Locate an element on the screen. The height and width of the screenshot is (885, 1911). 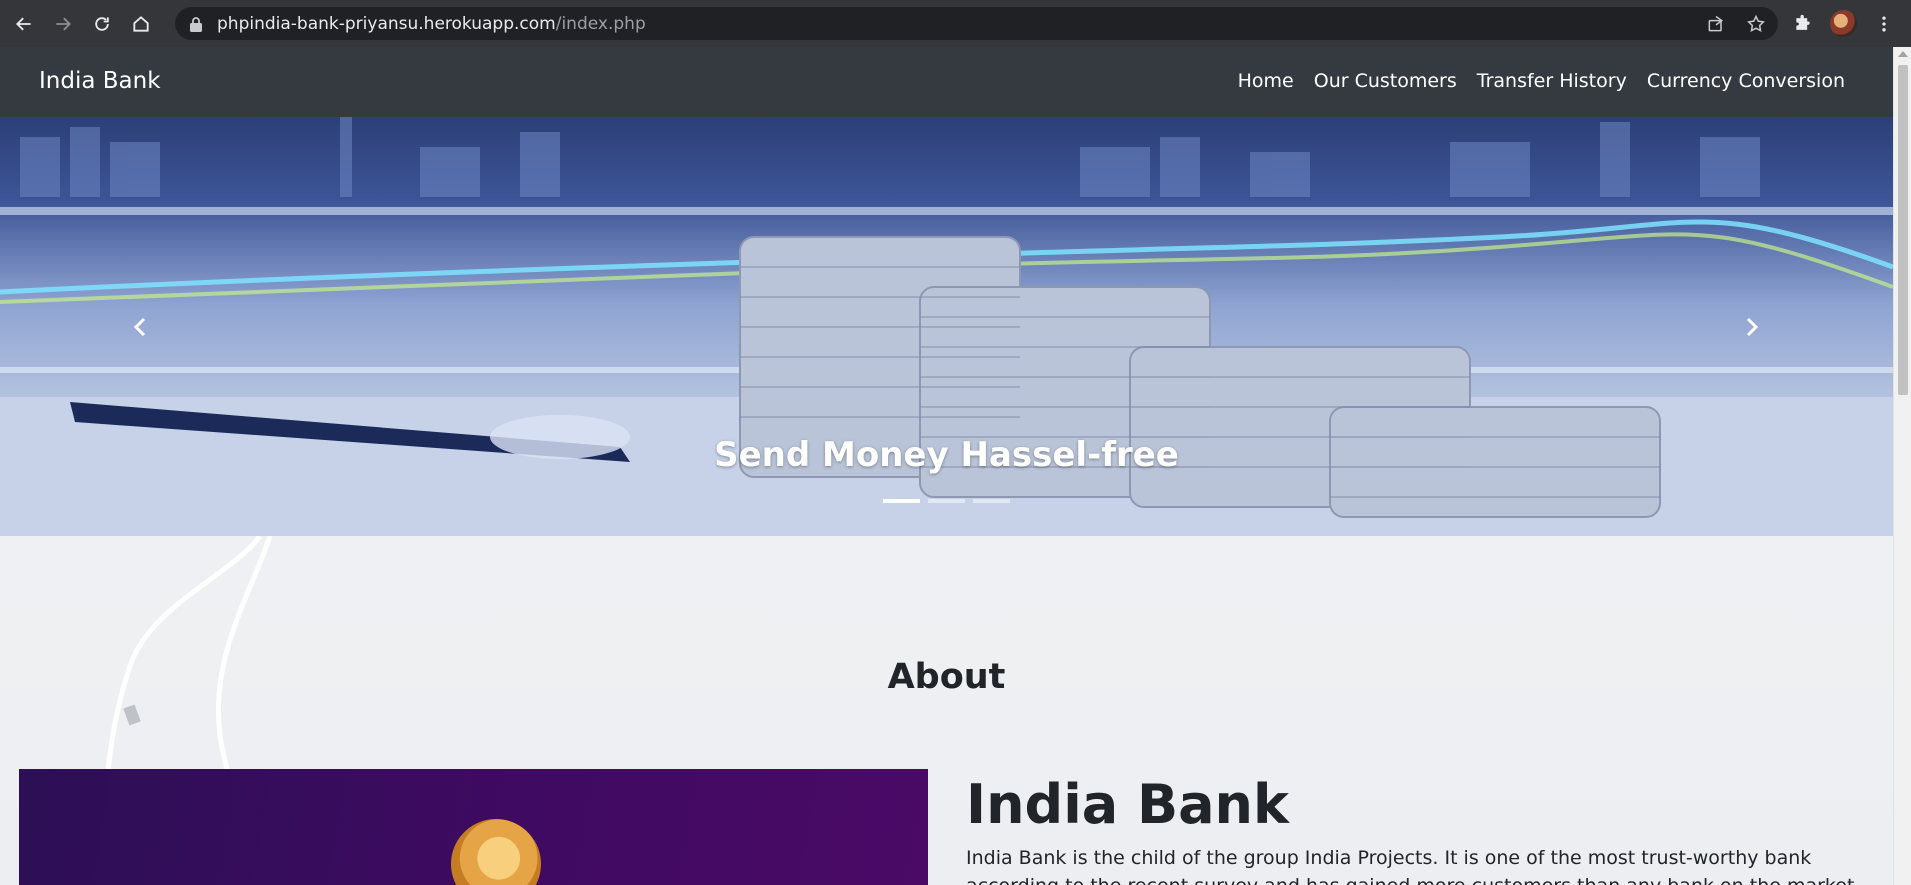
coin-image is located at coordinates (496, 845).